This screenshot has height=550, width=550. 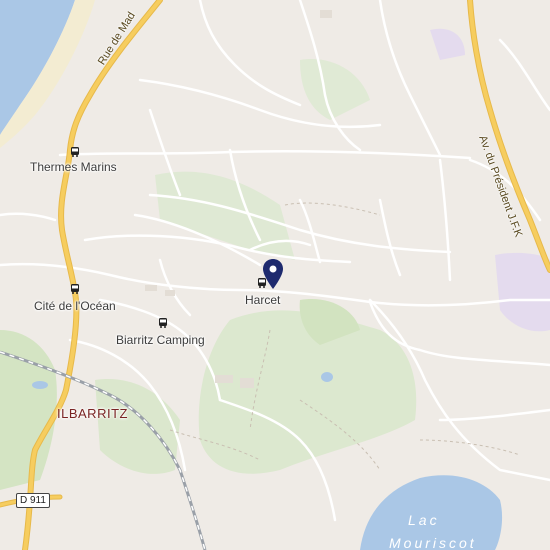 What do you see at coordinates (335, 89) in the screenshot?
I see `park-area` at bounding box center [335, 89].